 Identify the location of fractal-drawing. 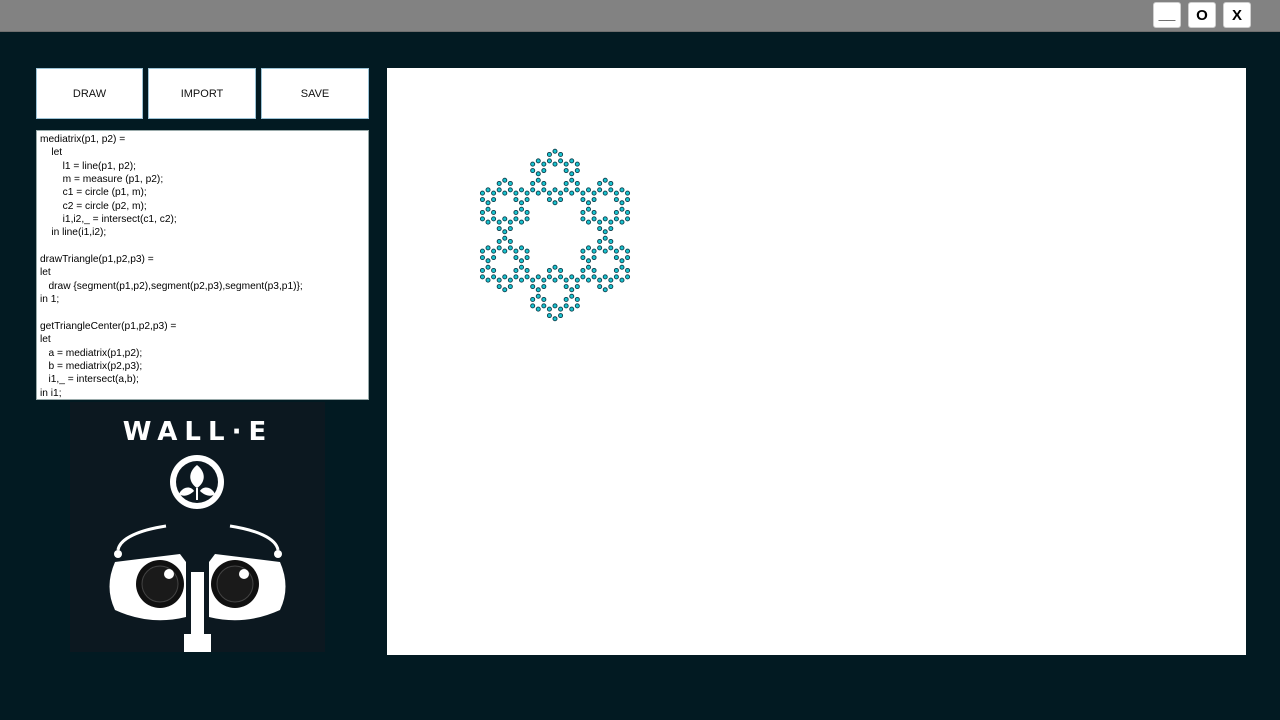
(555, 235).